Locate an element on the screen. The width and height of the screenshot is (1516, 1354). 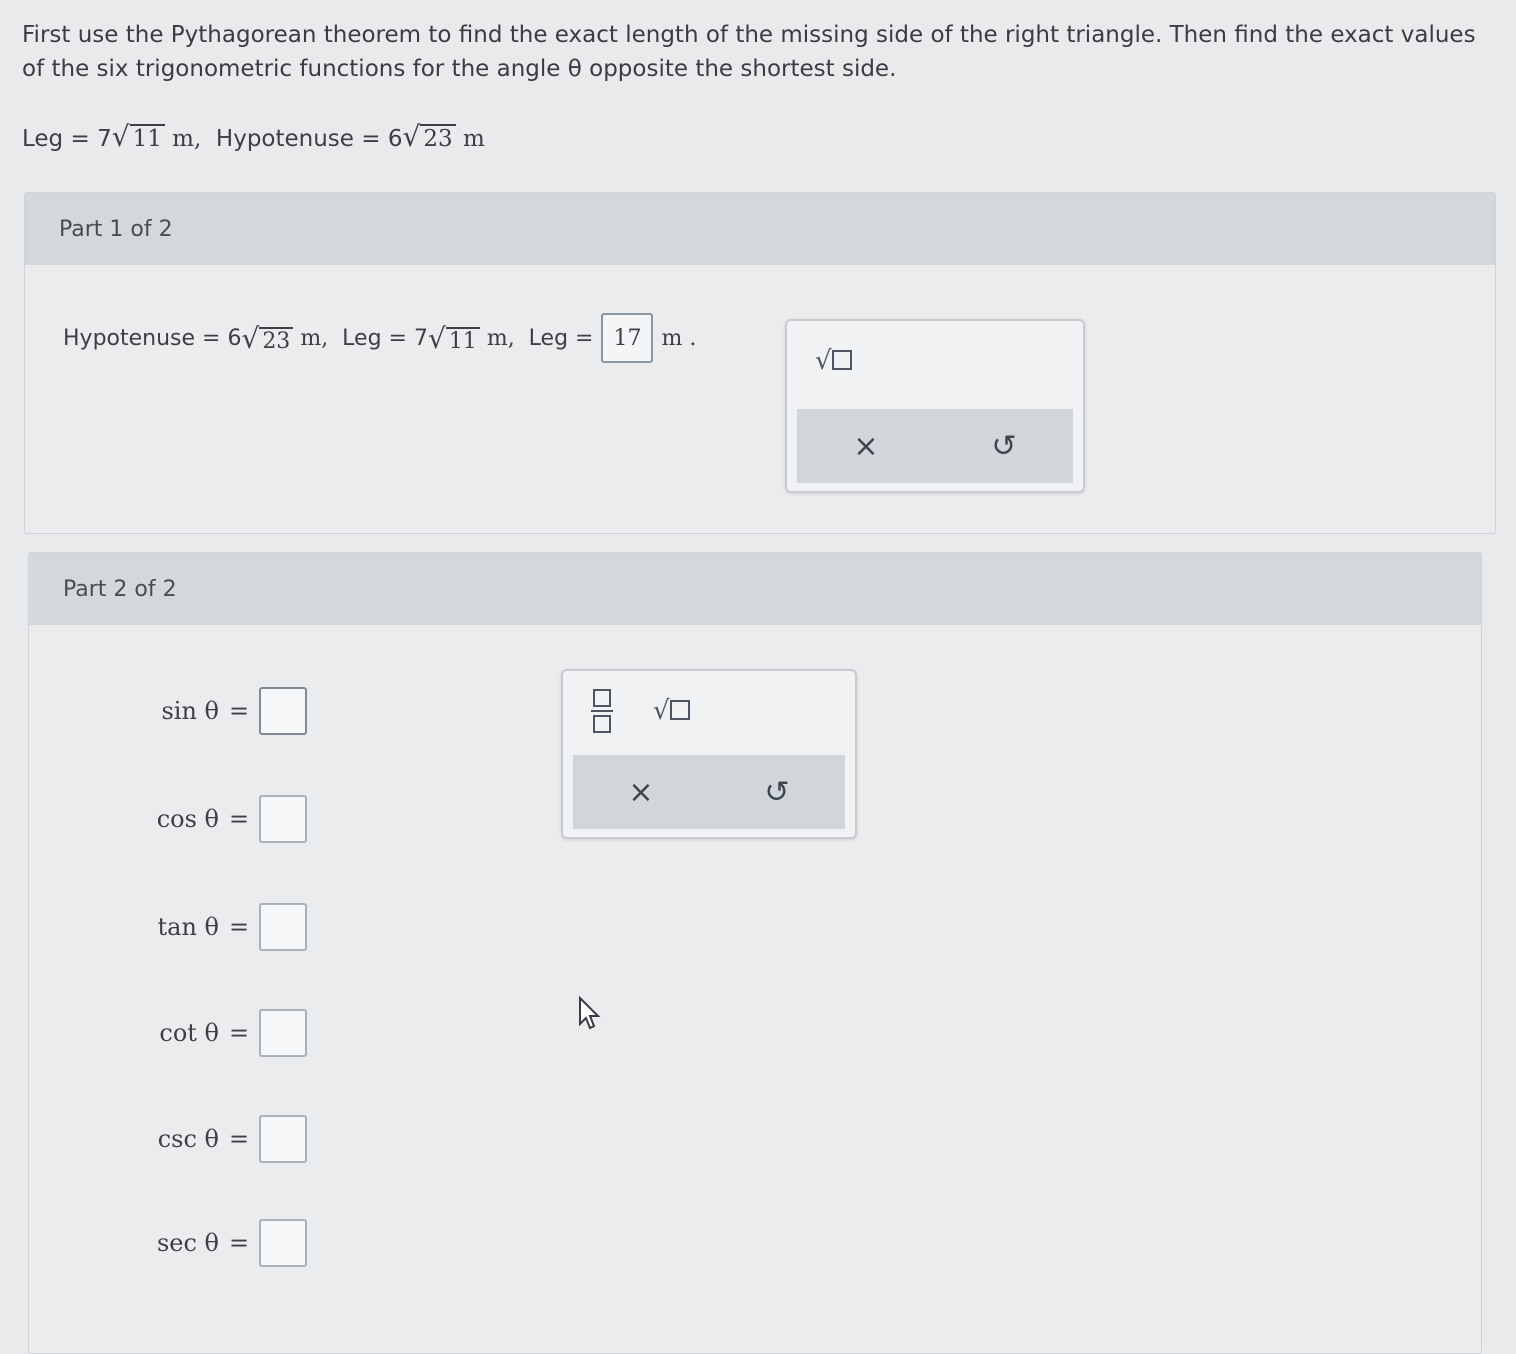
part1-unit-1: m is located at coordinates (311, 338).